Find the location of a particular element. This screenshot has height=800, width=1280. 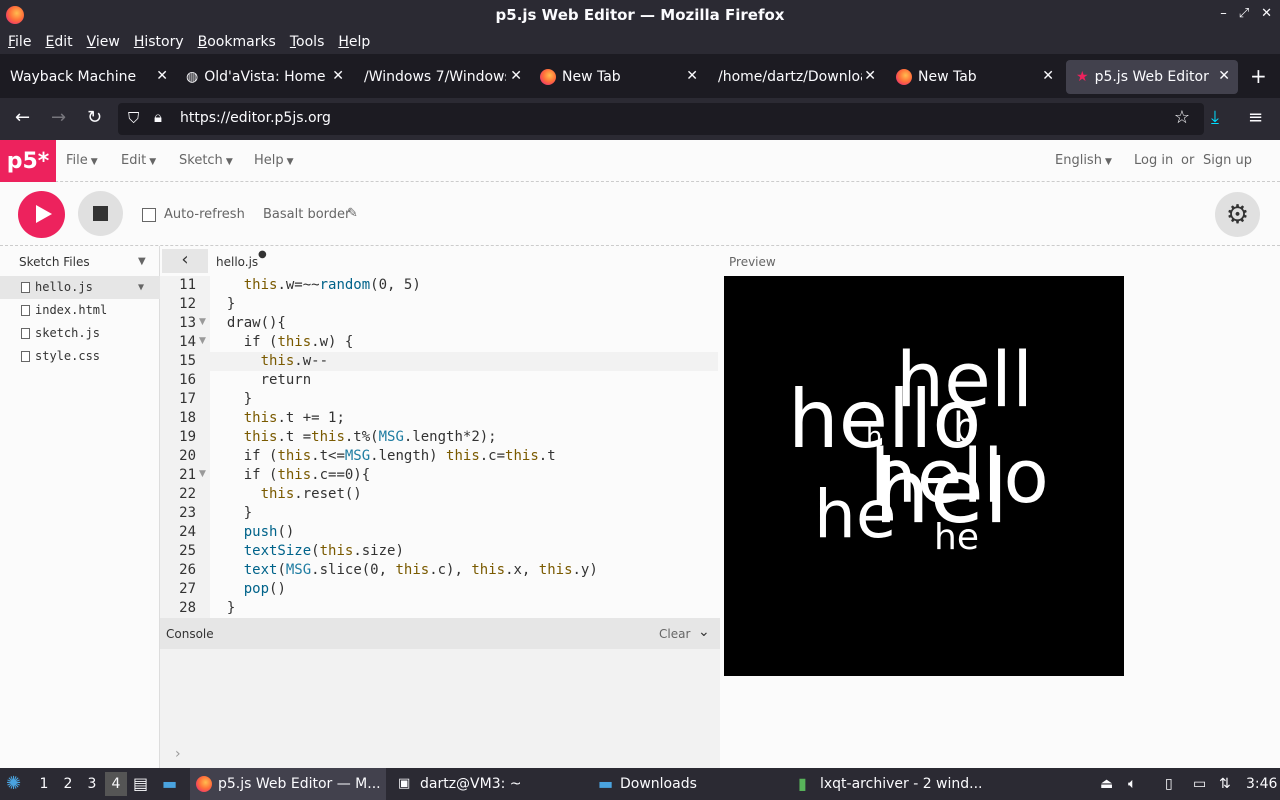

code-line: pop() is located at coordinates (464, 589).